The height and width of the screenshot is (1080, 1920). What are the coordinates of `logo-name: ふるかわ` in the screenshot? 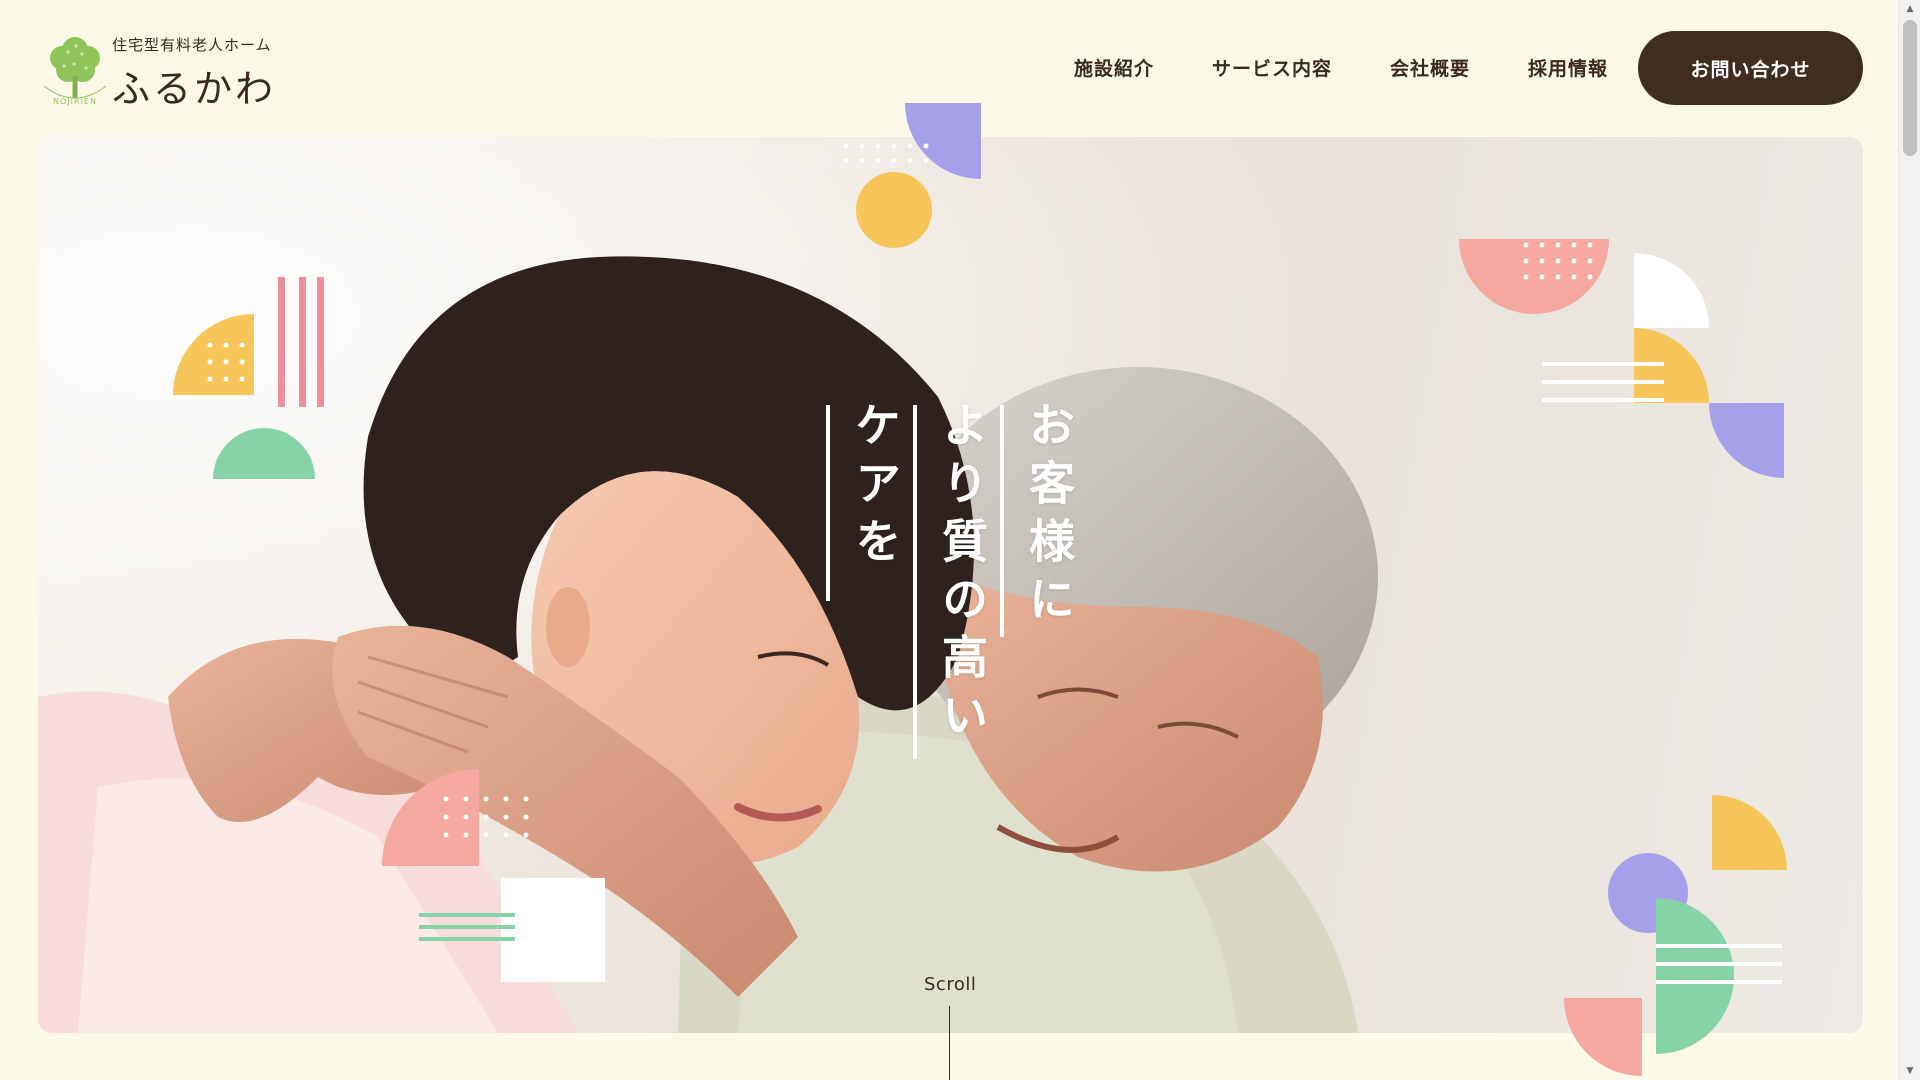 It's located at (194, 89).